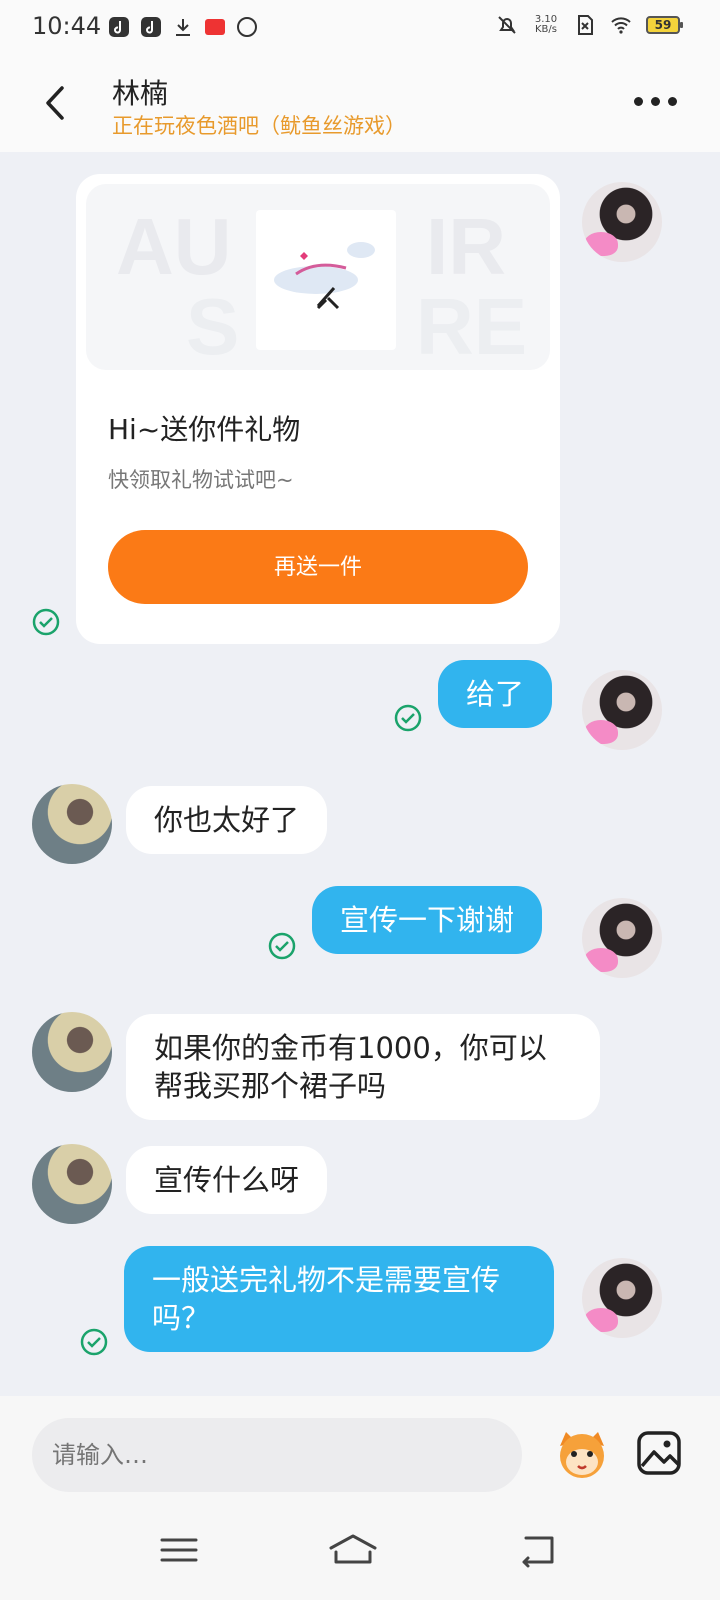  What do you see at coordinates (471, 326) in the screenshot?
I see `svg-text: RE` at bounding box center [471, 326].